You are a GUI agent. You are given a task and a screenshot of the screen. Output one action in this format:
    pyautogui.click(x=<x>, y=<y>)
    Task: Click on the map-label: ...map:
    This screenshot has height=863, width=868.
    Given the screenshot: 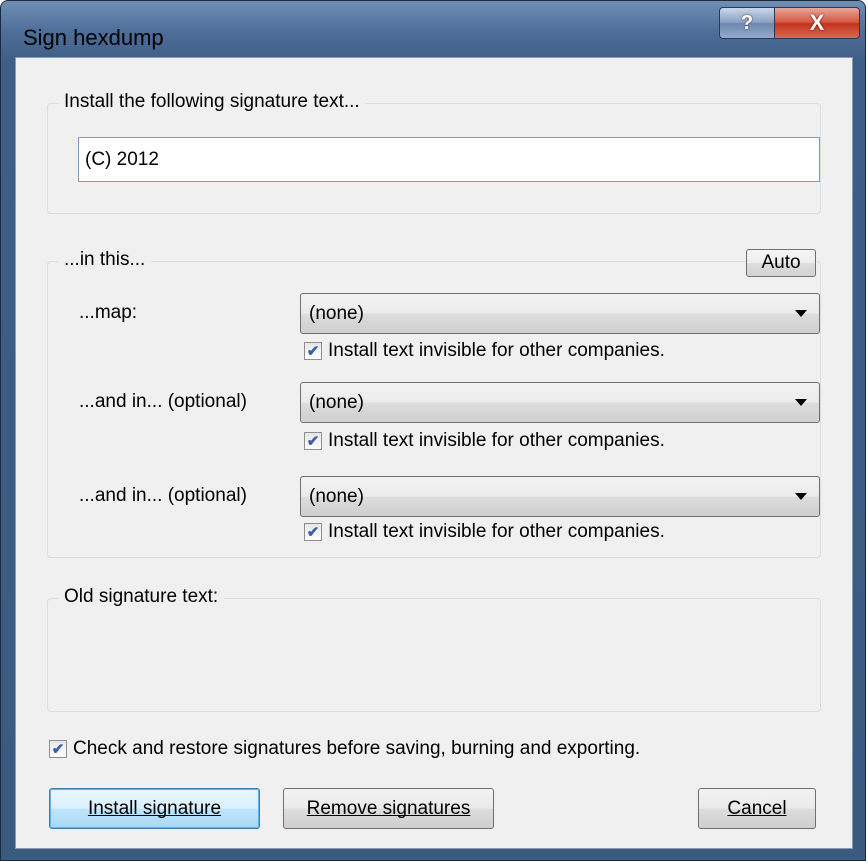 What is the action you would take?
    pyautogui.click(x=108, y=312)
    